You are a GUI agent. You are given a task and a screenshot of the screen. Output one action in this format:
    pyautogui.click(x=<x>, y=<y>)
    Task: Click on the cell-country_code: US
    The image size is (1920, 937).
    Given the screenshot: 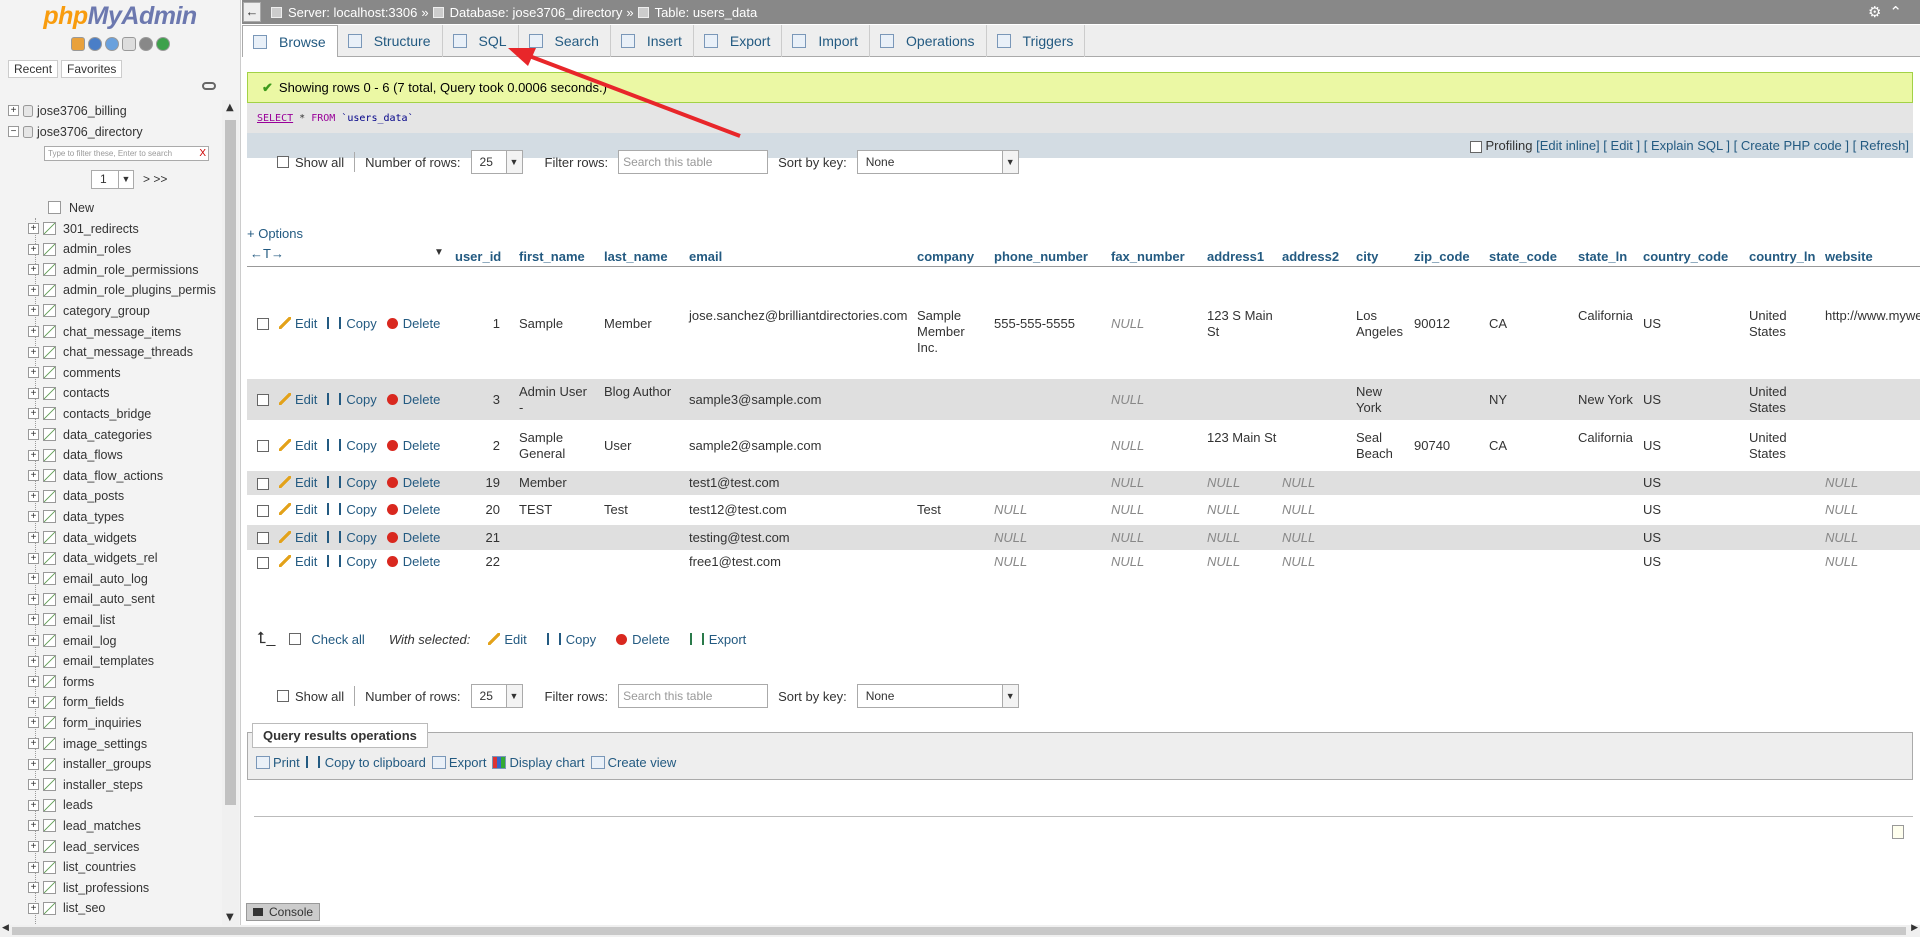 What is the action you would take?
    pyautogui.click(x=1693, y=400)
    